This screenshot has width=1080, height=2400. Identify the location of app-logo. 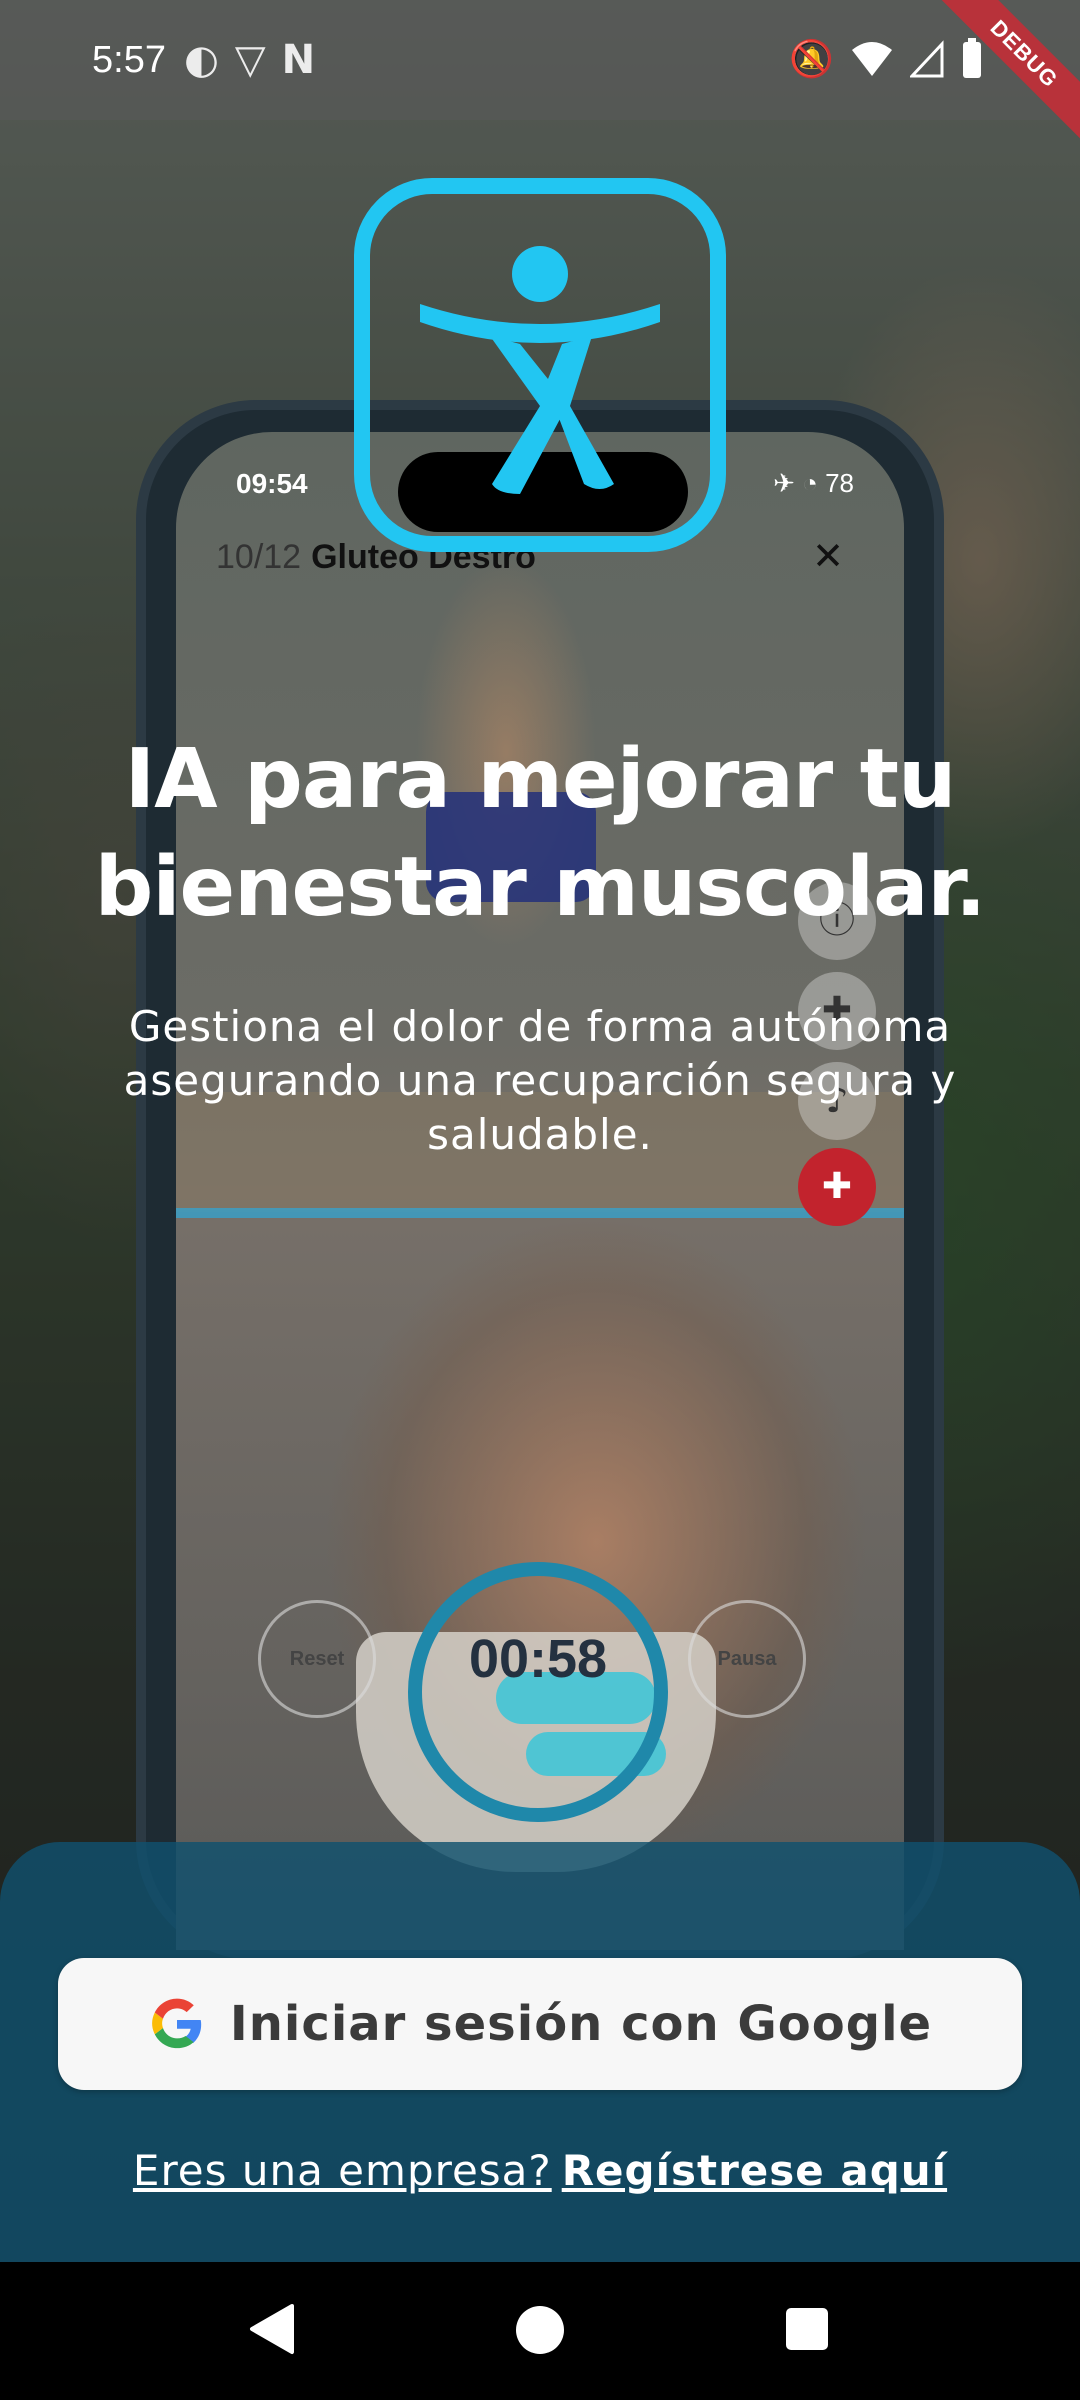
(540, 365).